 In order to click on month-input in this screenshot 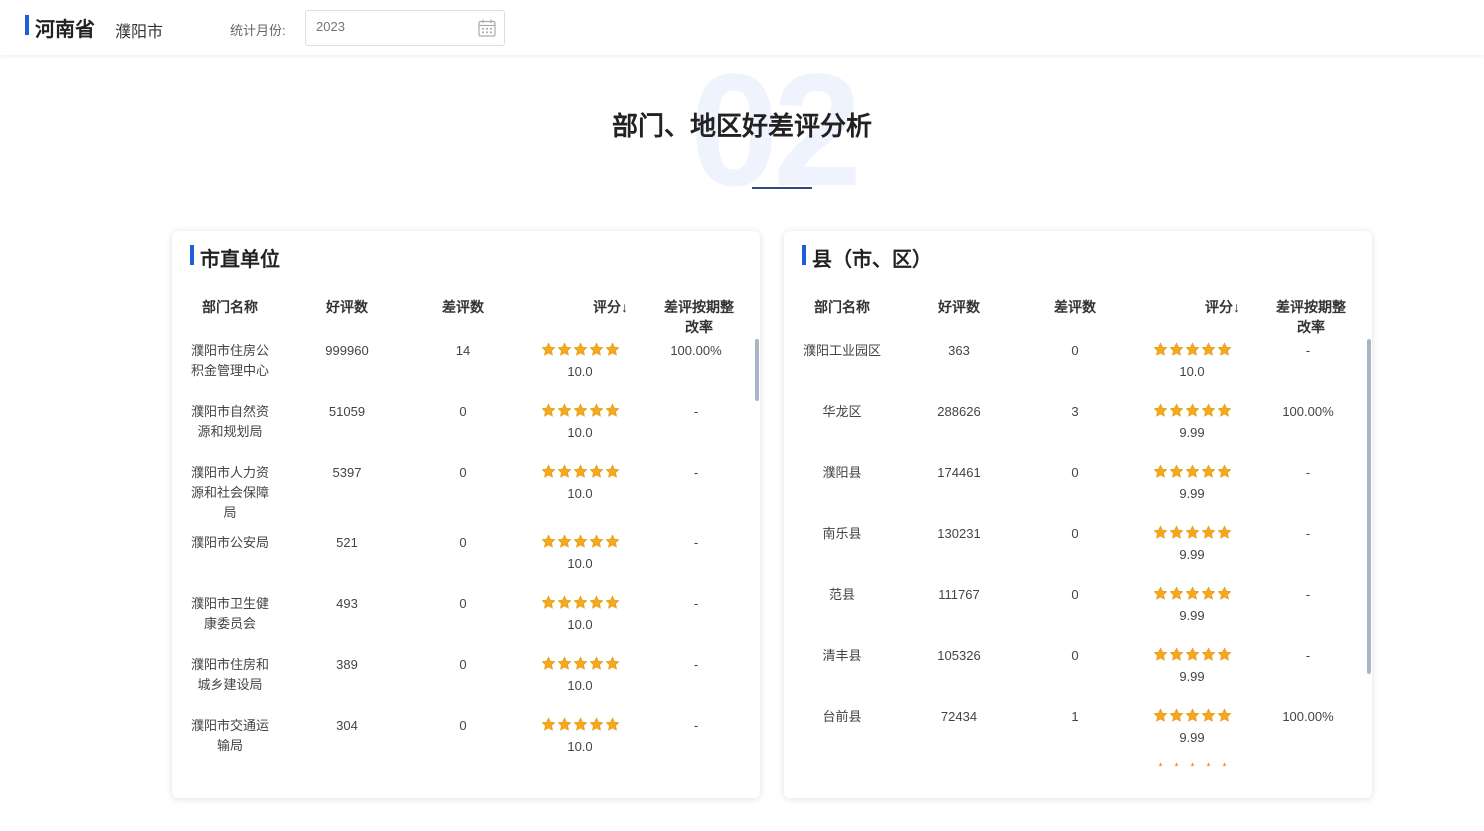, I will do `click(391, 26)`.